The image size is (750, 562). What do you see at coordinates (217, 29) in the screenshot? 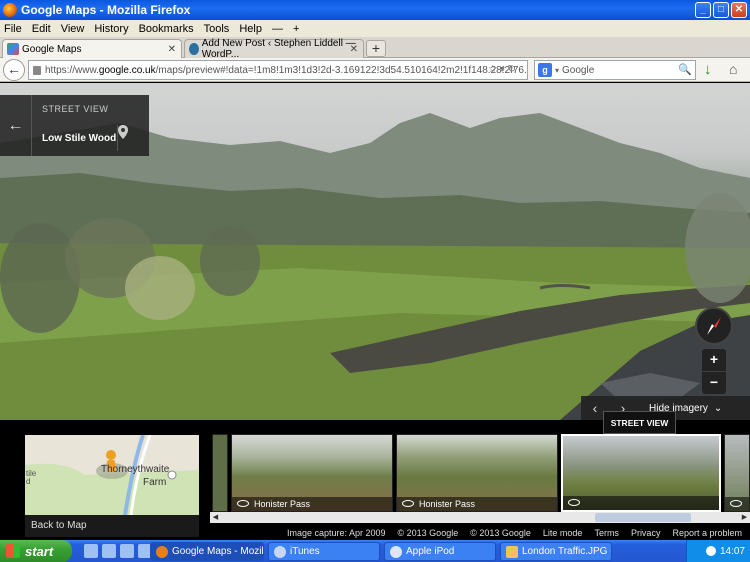
I see `menu-tools: Tools` at bounding box center [217, 29].